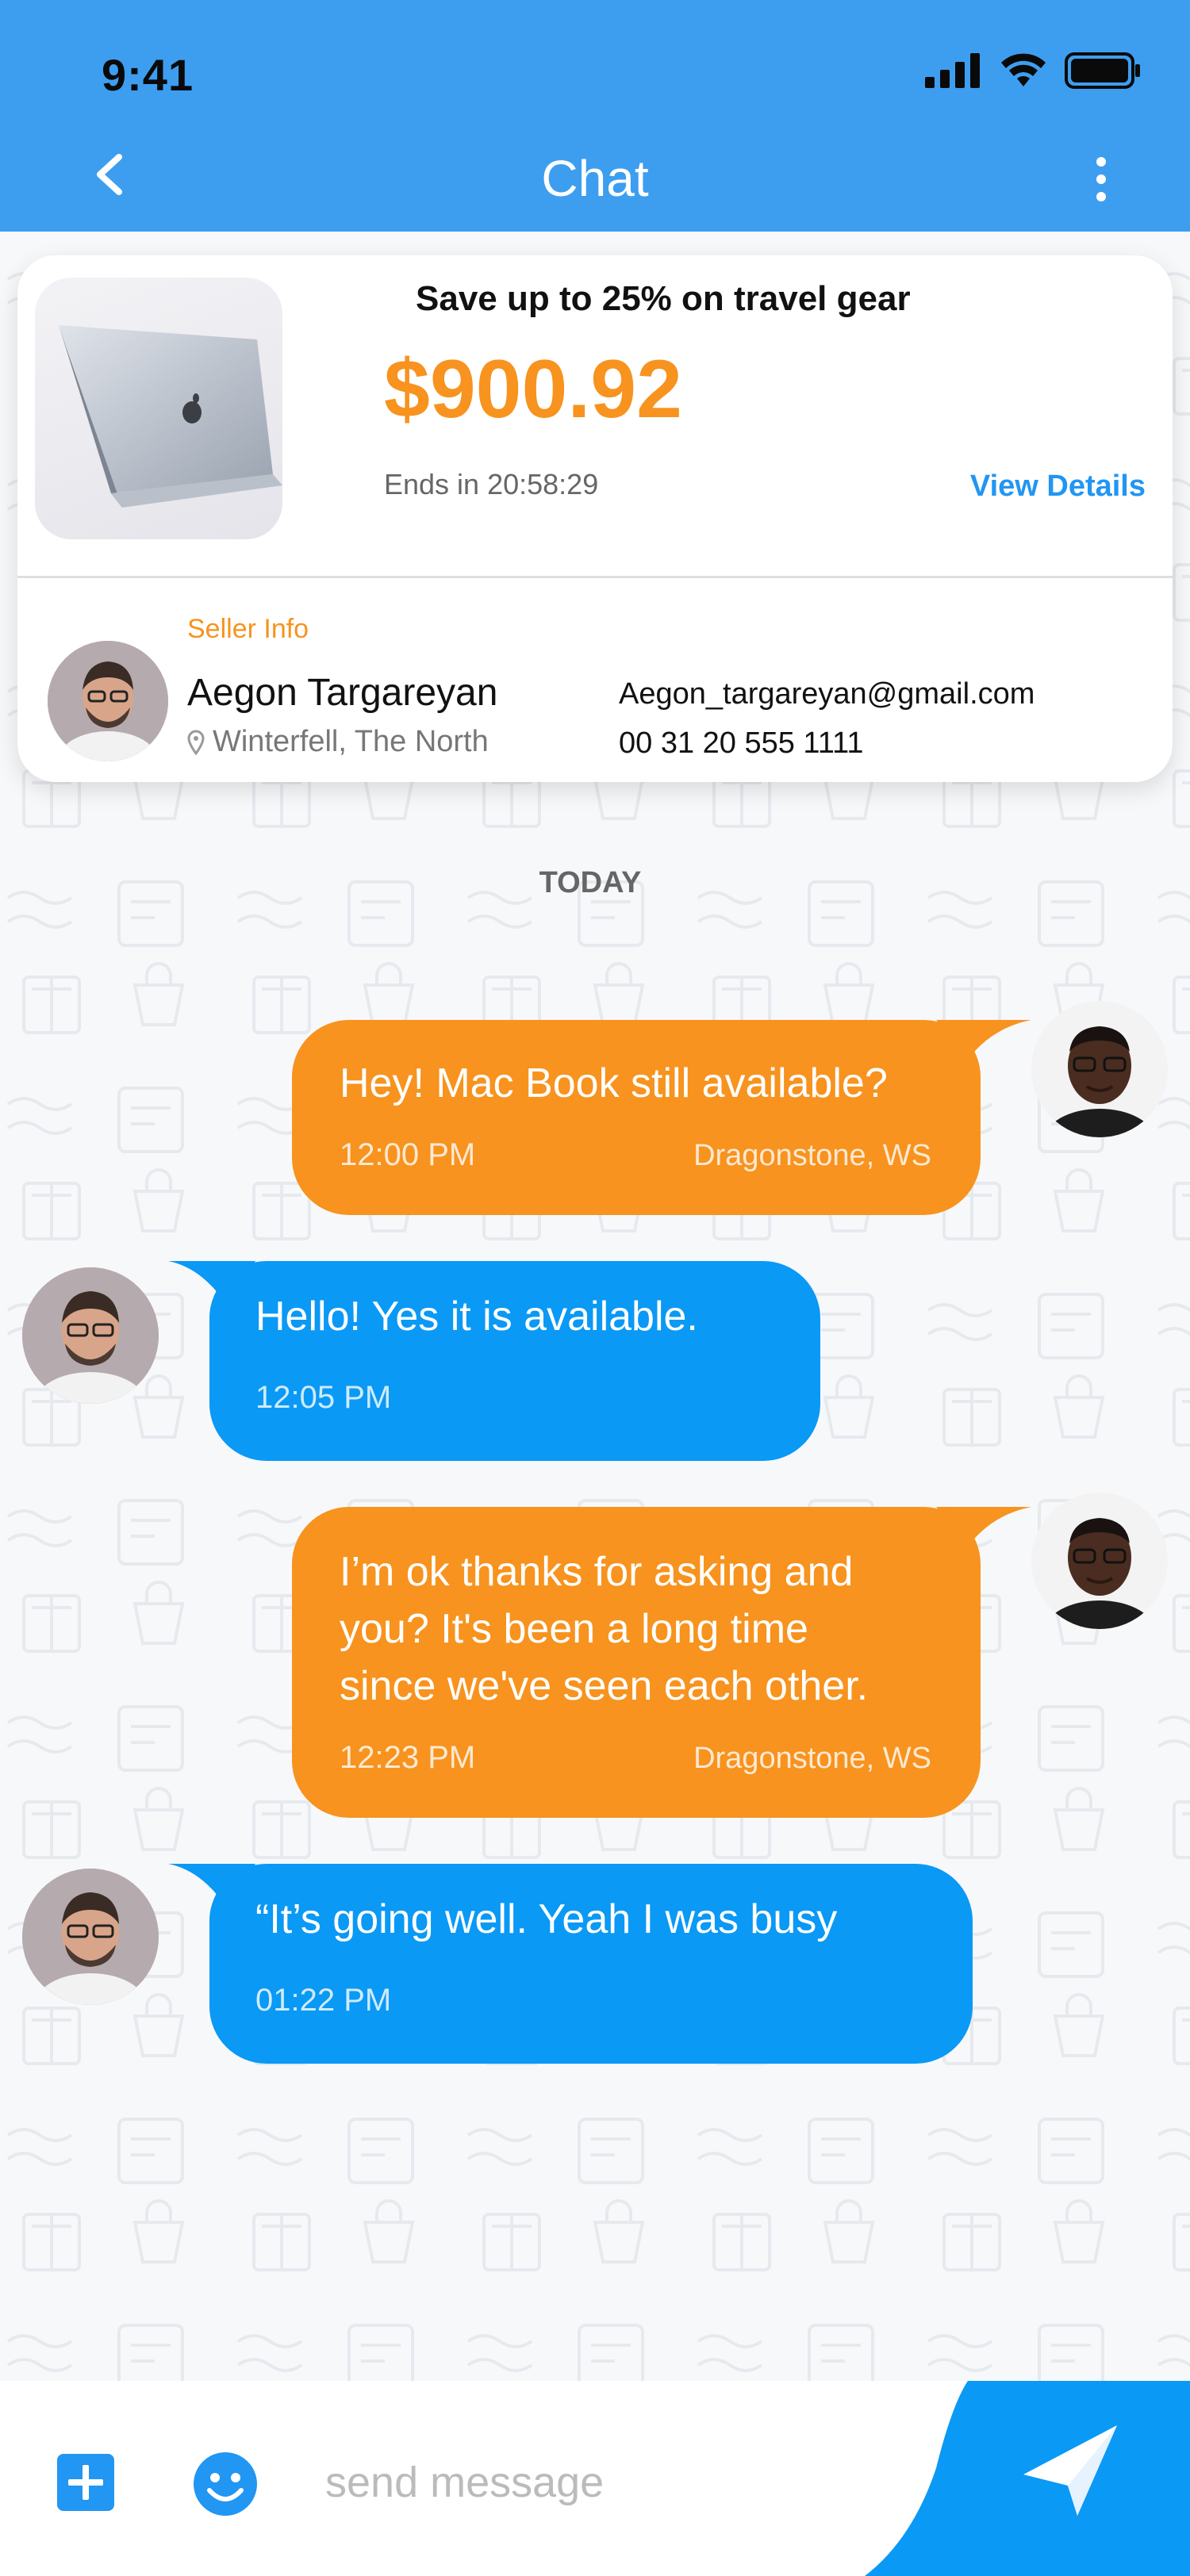 The width and height of the screenshot is (1190, 2576). I want to click on message-text-line: you? It's been a long time, so click(574, 1629).